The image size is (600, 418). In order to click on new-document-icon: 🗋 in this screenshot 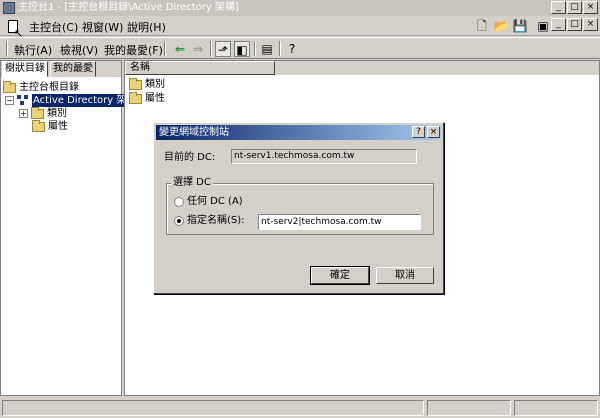, I will do `click(482, 26)`.